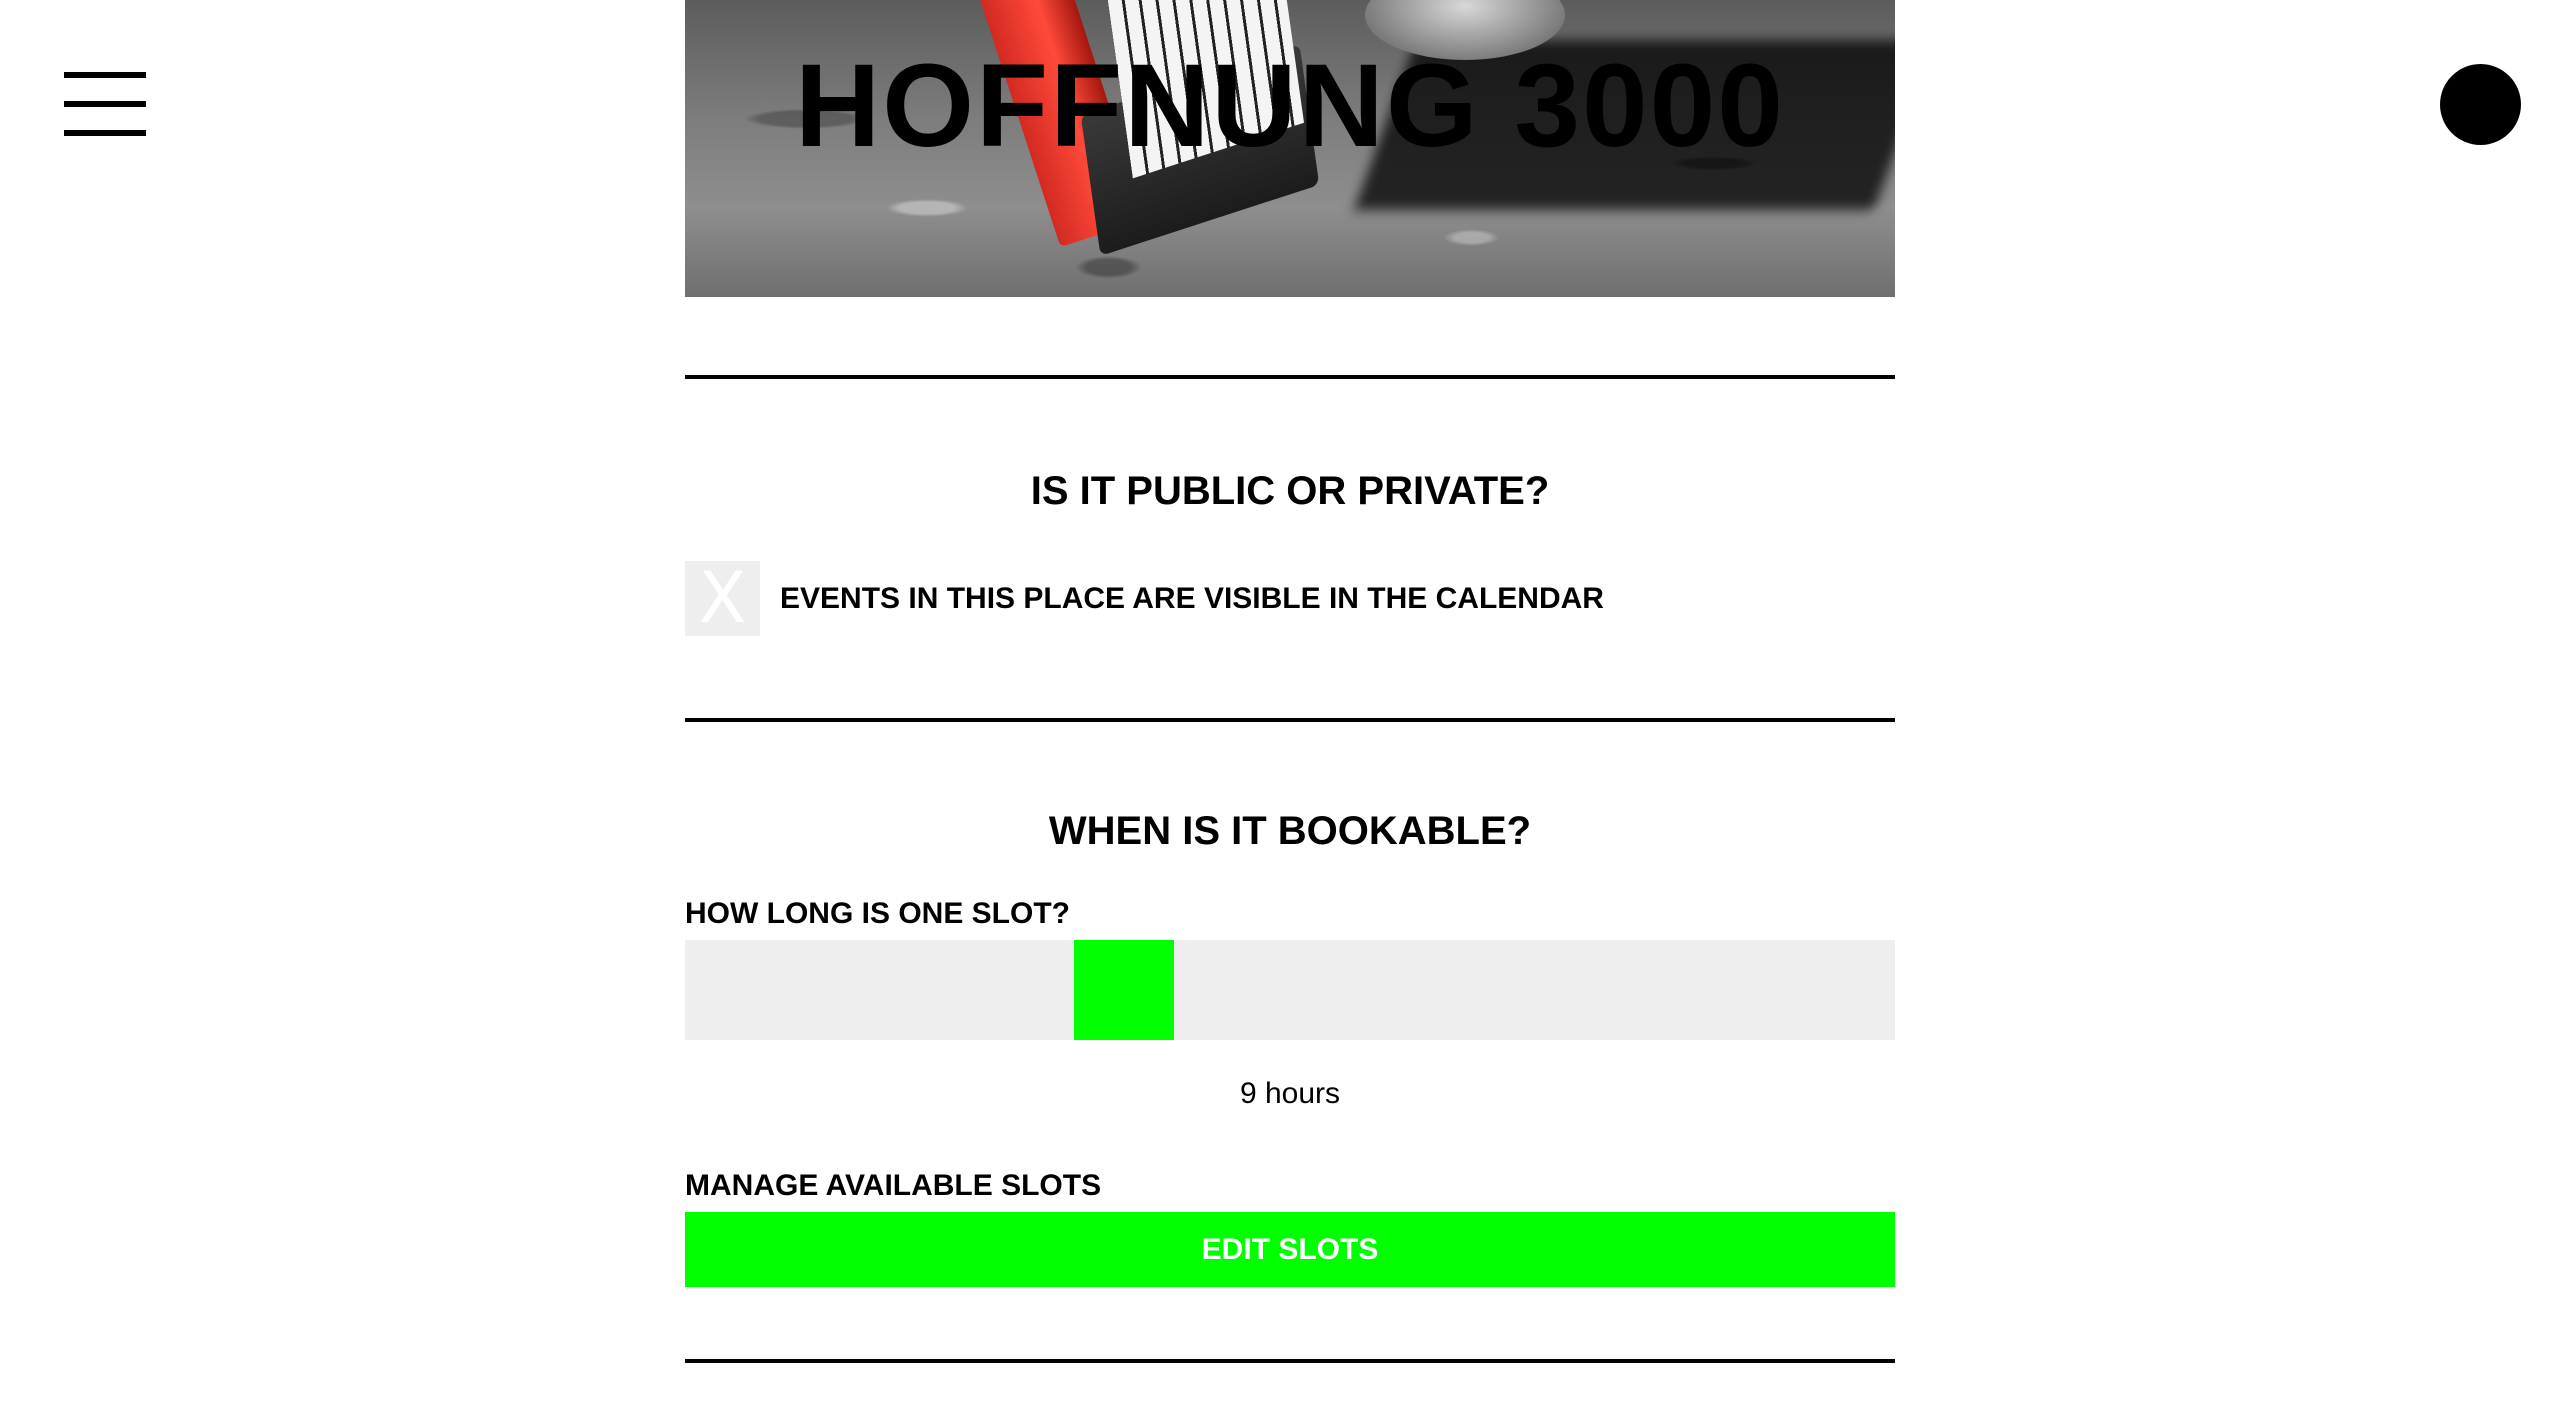 The width and height of the screenshot is (2560, 1406). What do you see at coordinates (877, 913) in the screenshot?
I see `slot-length-label: HOW LONG IS ONE SLOT?` at bounding box center [877, 913].